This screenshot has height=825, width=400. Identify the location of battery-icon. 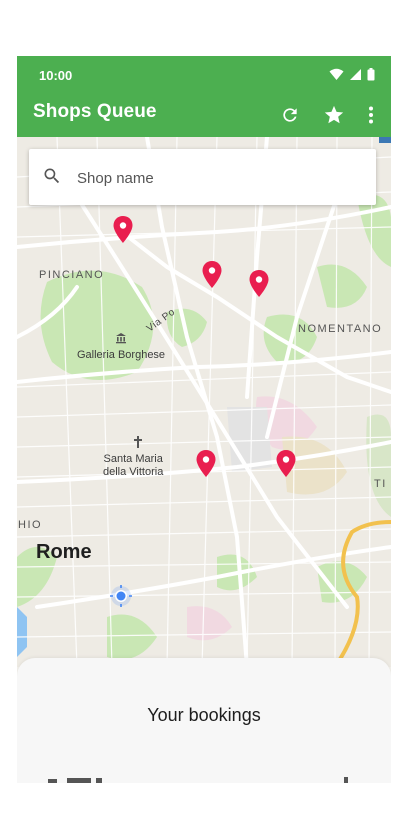
(371, 74).